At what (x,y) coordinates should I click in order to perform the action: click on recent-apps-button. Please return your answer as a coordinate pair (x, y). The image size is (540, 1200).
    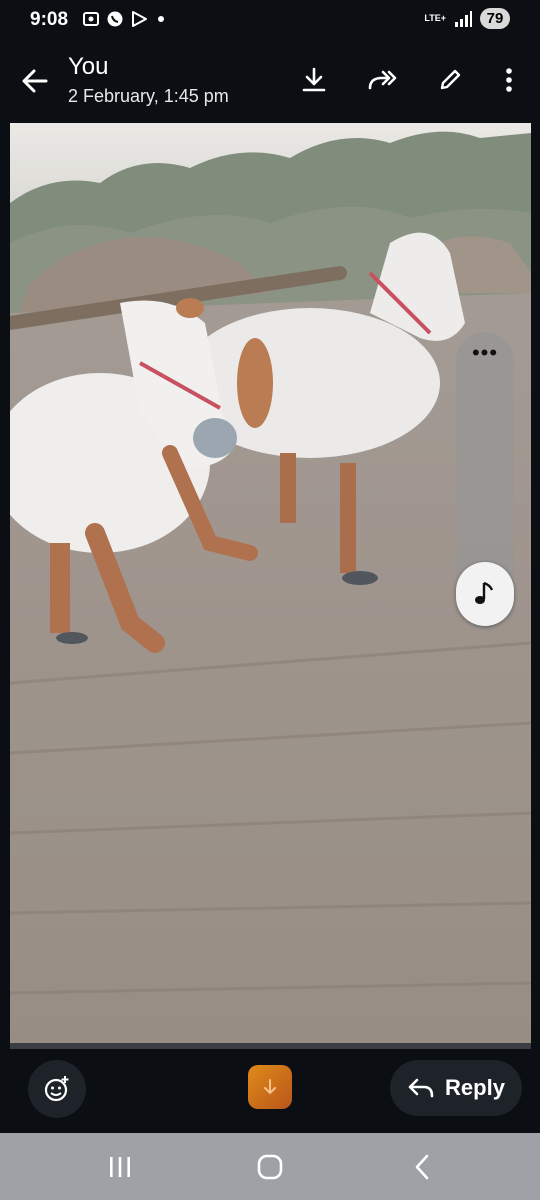
    Looking at the image, I should click on (120, 1167).